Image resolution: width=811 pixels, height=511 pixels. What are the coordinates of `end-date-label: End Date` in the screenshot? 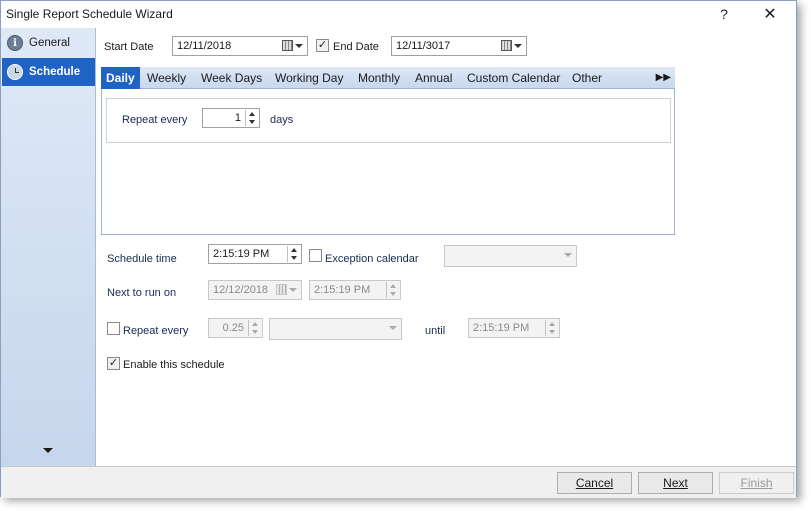 It's located at (356, 47).